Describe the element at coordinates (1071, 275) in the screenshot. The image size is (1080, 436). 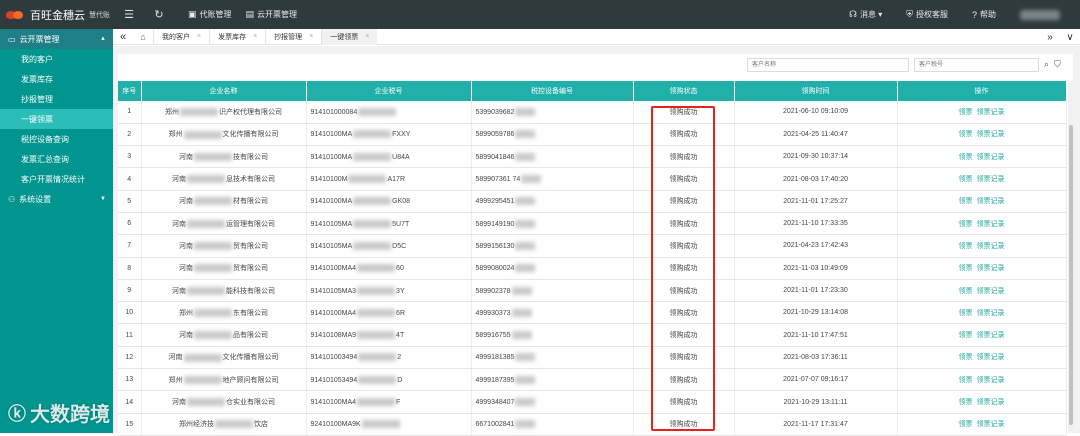
I see `scrollbar-thumb` at that location.